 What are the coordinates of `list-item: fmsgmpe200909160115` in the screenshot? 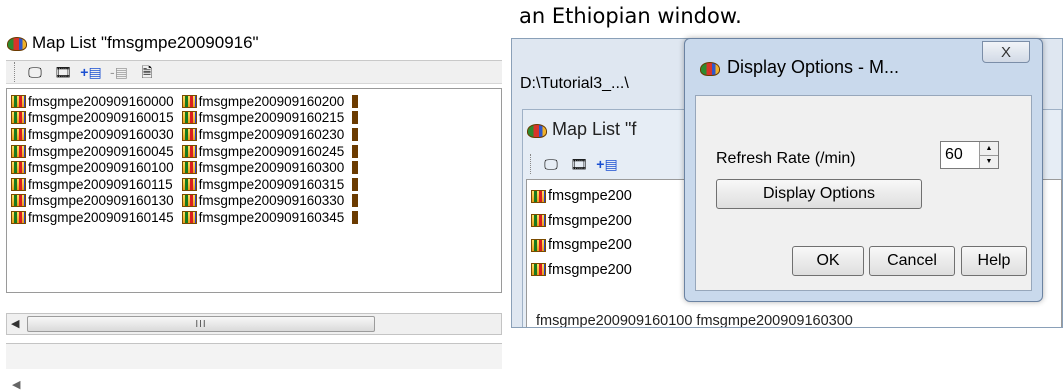 It's located at (92, 184).